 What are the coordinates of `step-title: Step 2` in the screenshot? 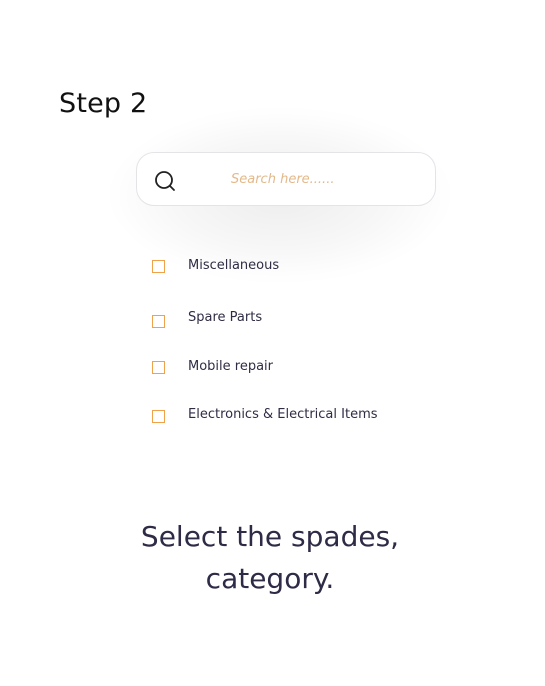 It's located at (103, 103).